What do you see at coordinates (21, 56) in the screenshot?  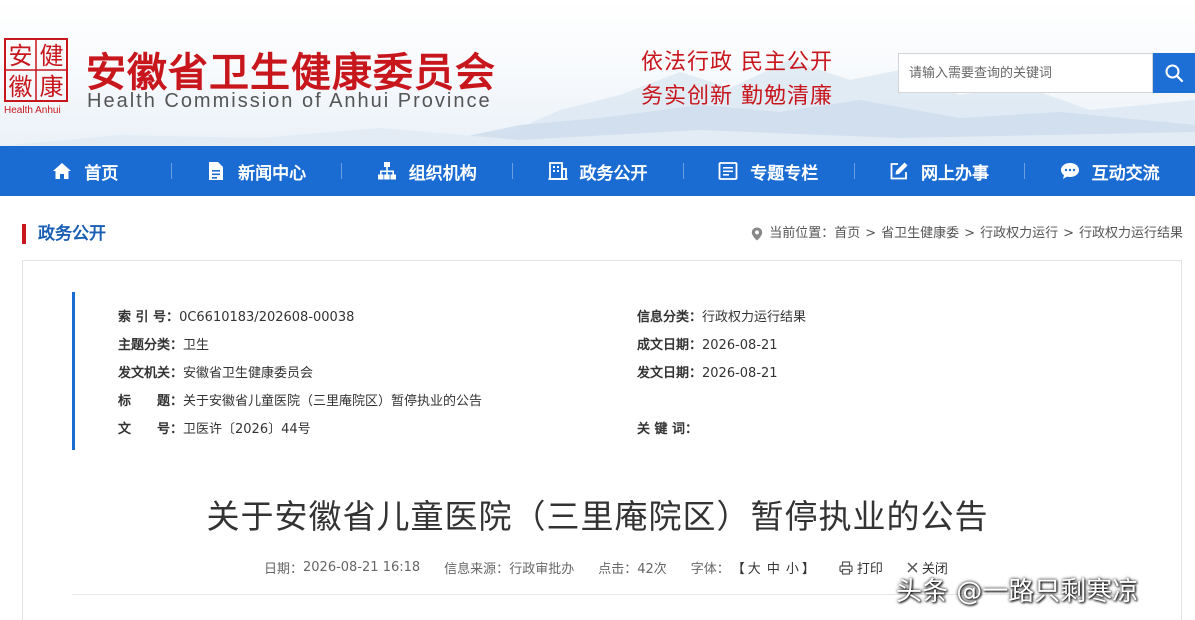 I see `svg-text: 安` at bounding box center [21, 56].